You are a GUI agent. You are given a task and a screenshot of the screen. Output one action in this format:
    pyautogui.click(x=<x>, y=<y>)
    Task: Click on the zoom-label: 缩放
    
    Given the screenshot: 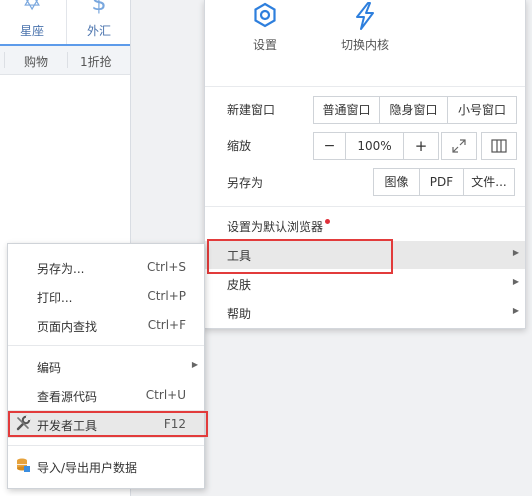 What is the action you would take?
    pyautogui.click(x=239, y=146)
    